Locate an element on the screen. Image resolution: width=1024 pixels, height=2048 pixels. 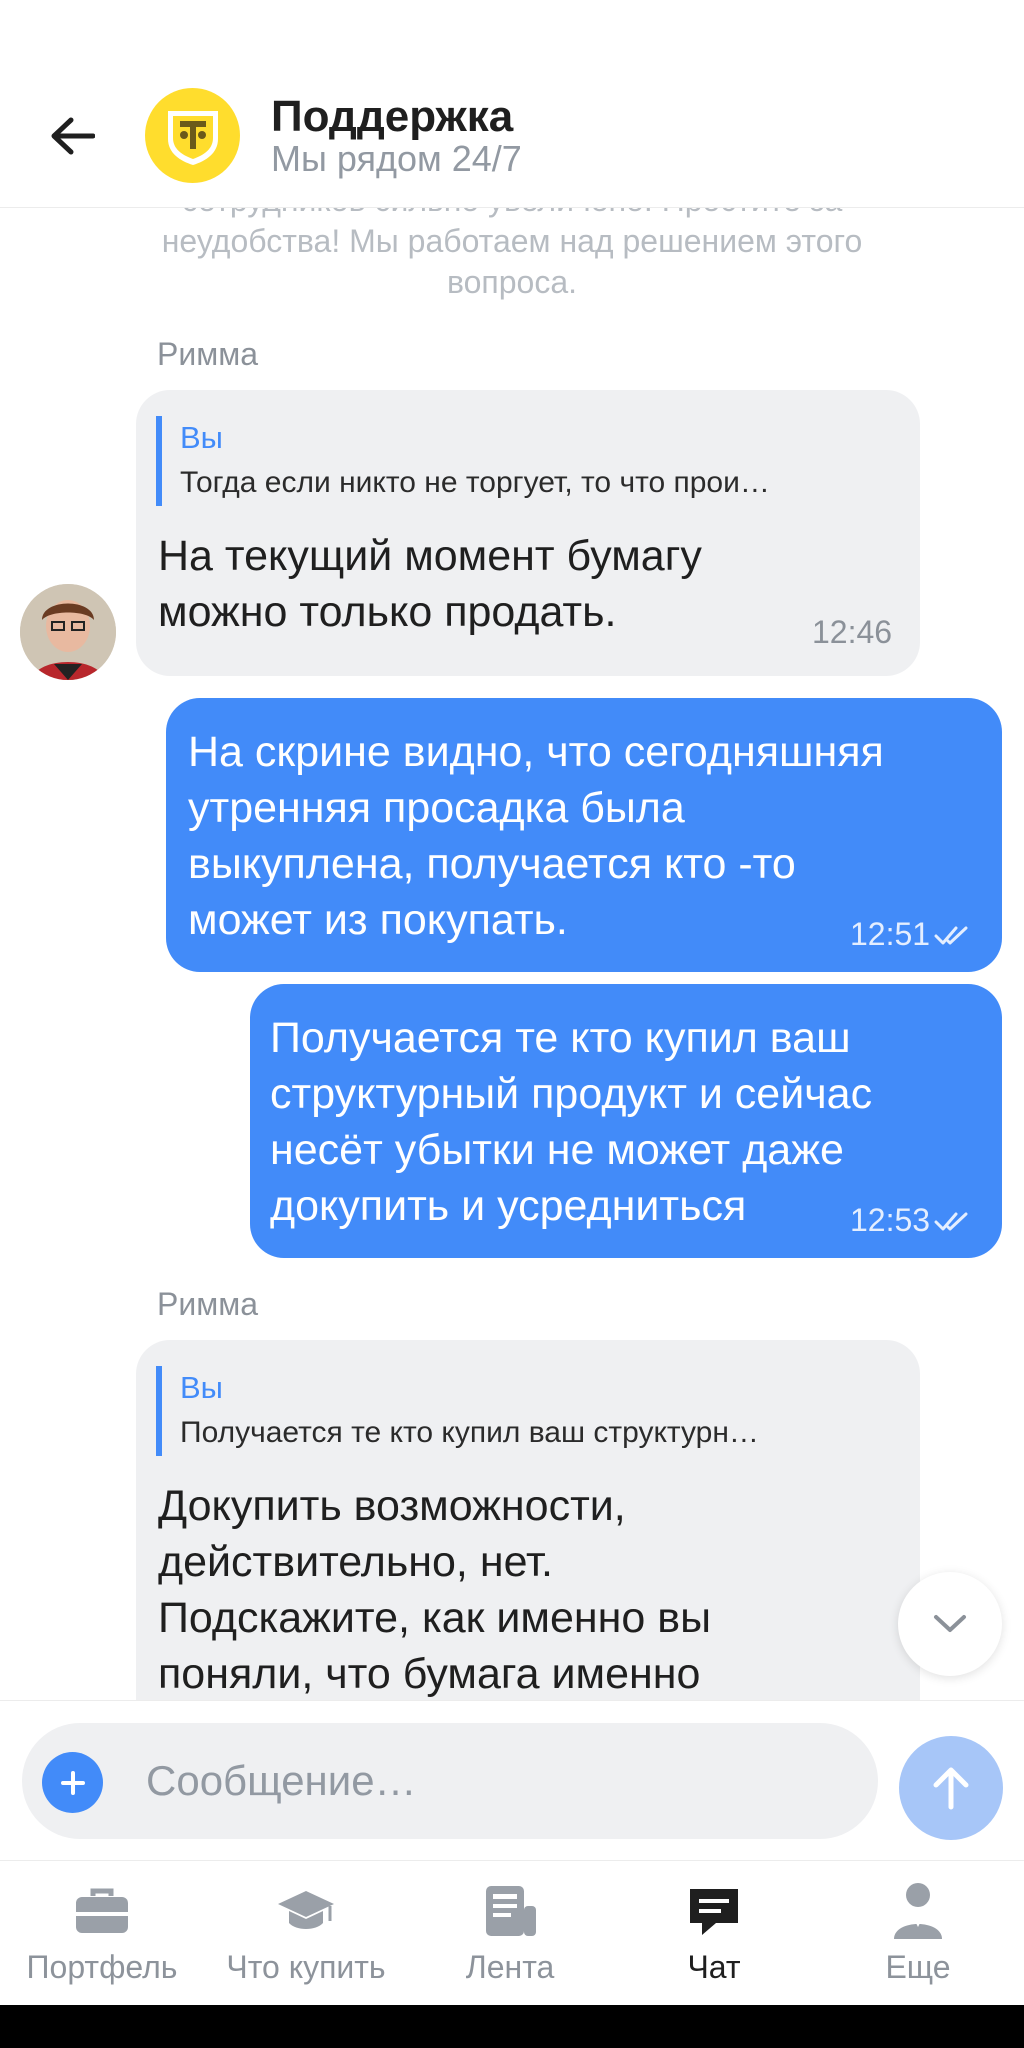
chat-icon is located at coordinates (714, 1911).